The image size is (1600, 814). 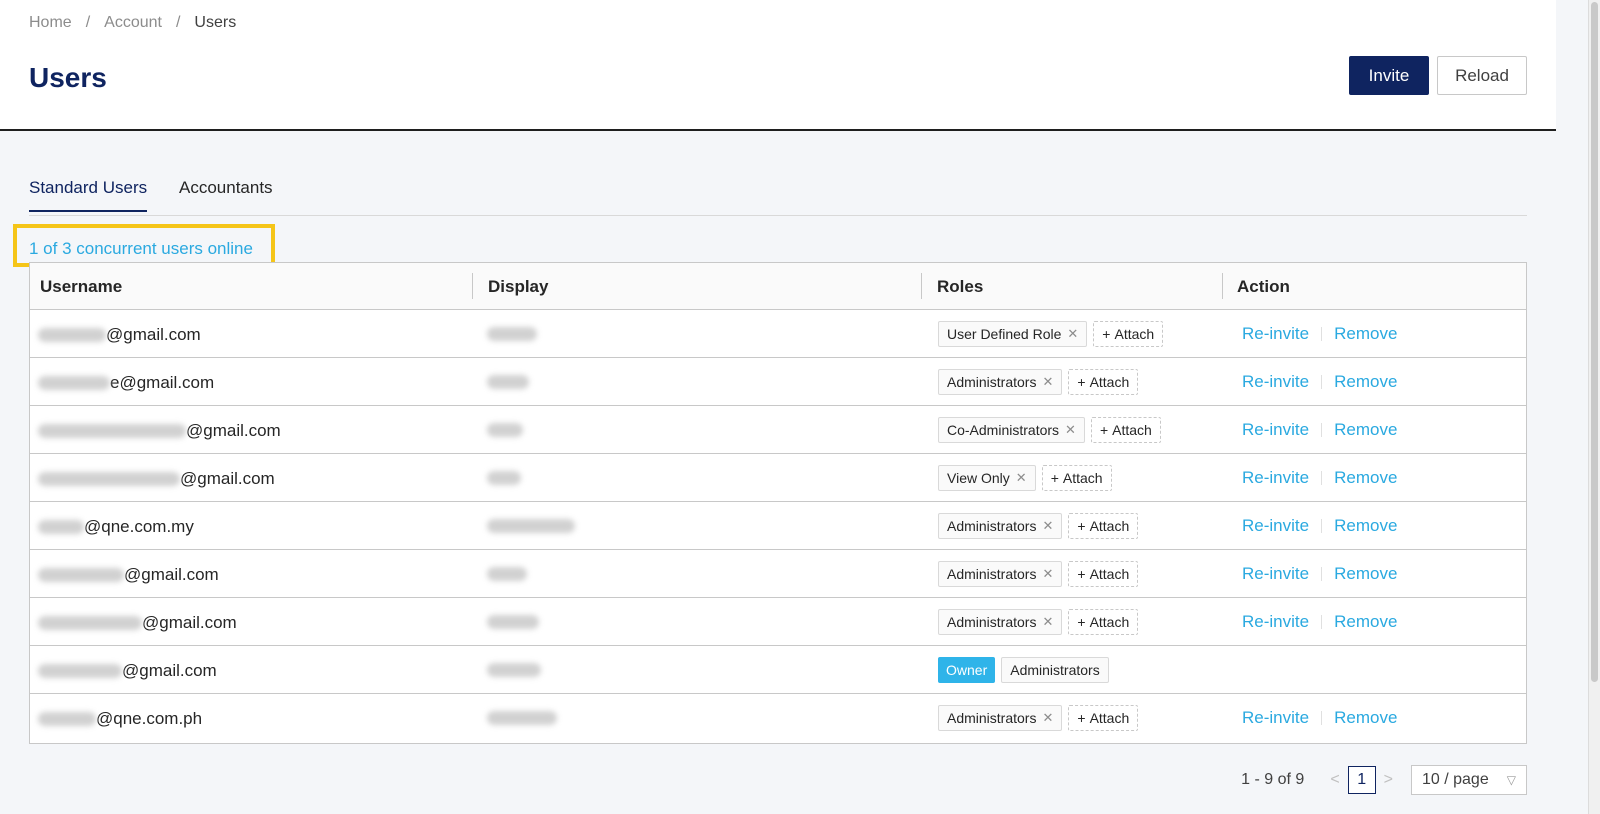 I want to click on chevron-left-icon: <, so click(x=1334, y=780).